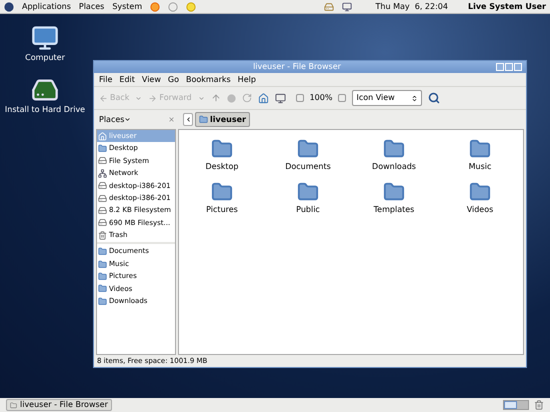 This screenshot has height=412, width=550. Describe the element at coordinates (394, 167) in the screenshot. I see `folder-label: Downloads` at that location.